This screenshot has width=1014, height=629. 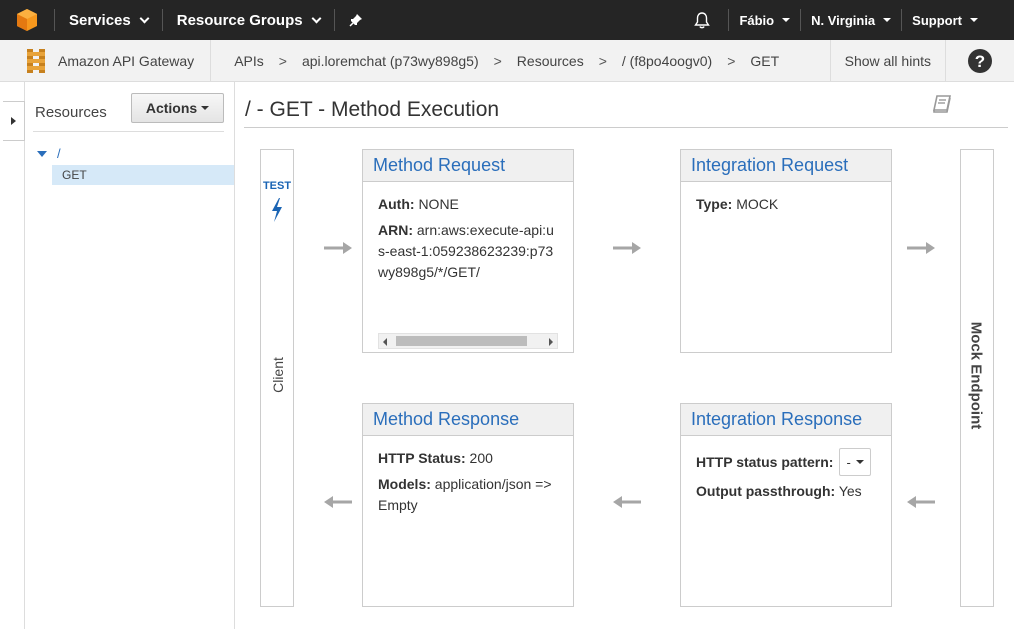 I want to click on horizontal-scrollbar, so click(x=468, y=341).